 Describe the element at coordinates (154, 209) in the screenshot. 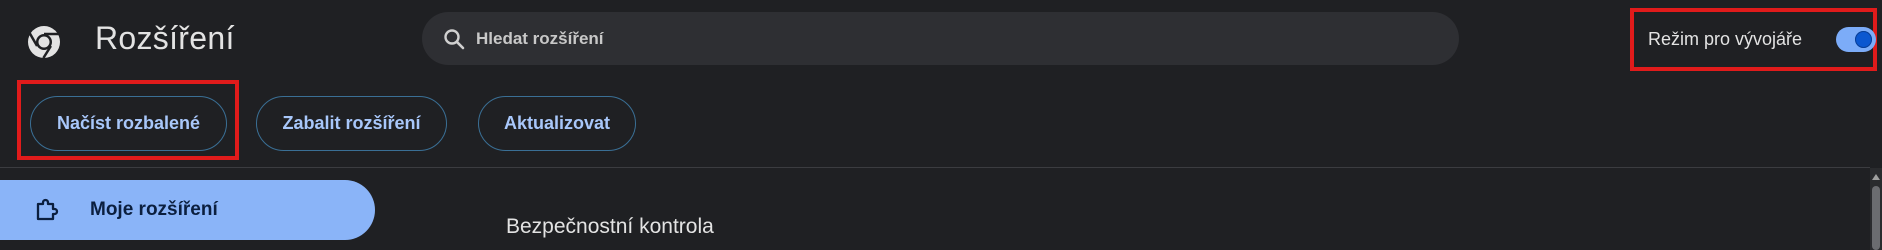

I see `sidebar-item-label: Moje rozšíření` at that location.